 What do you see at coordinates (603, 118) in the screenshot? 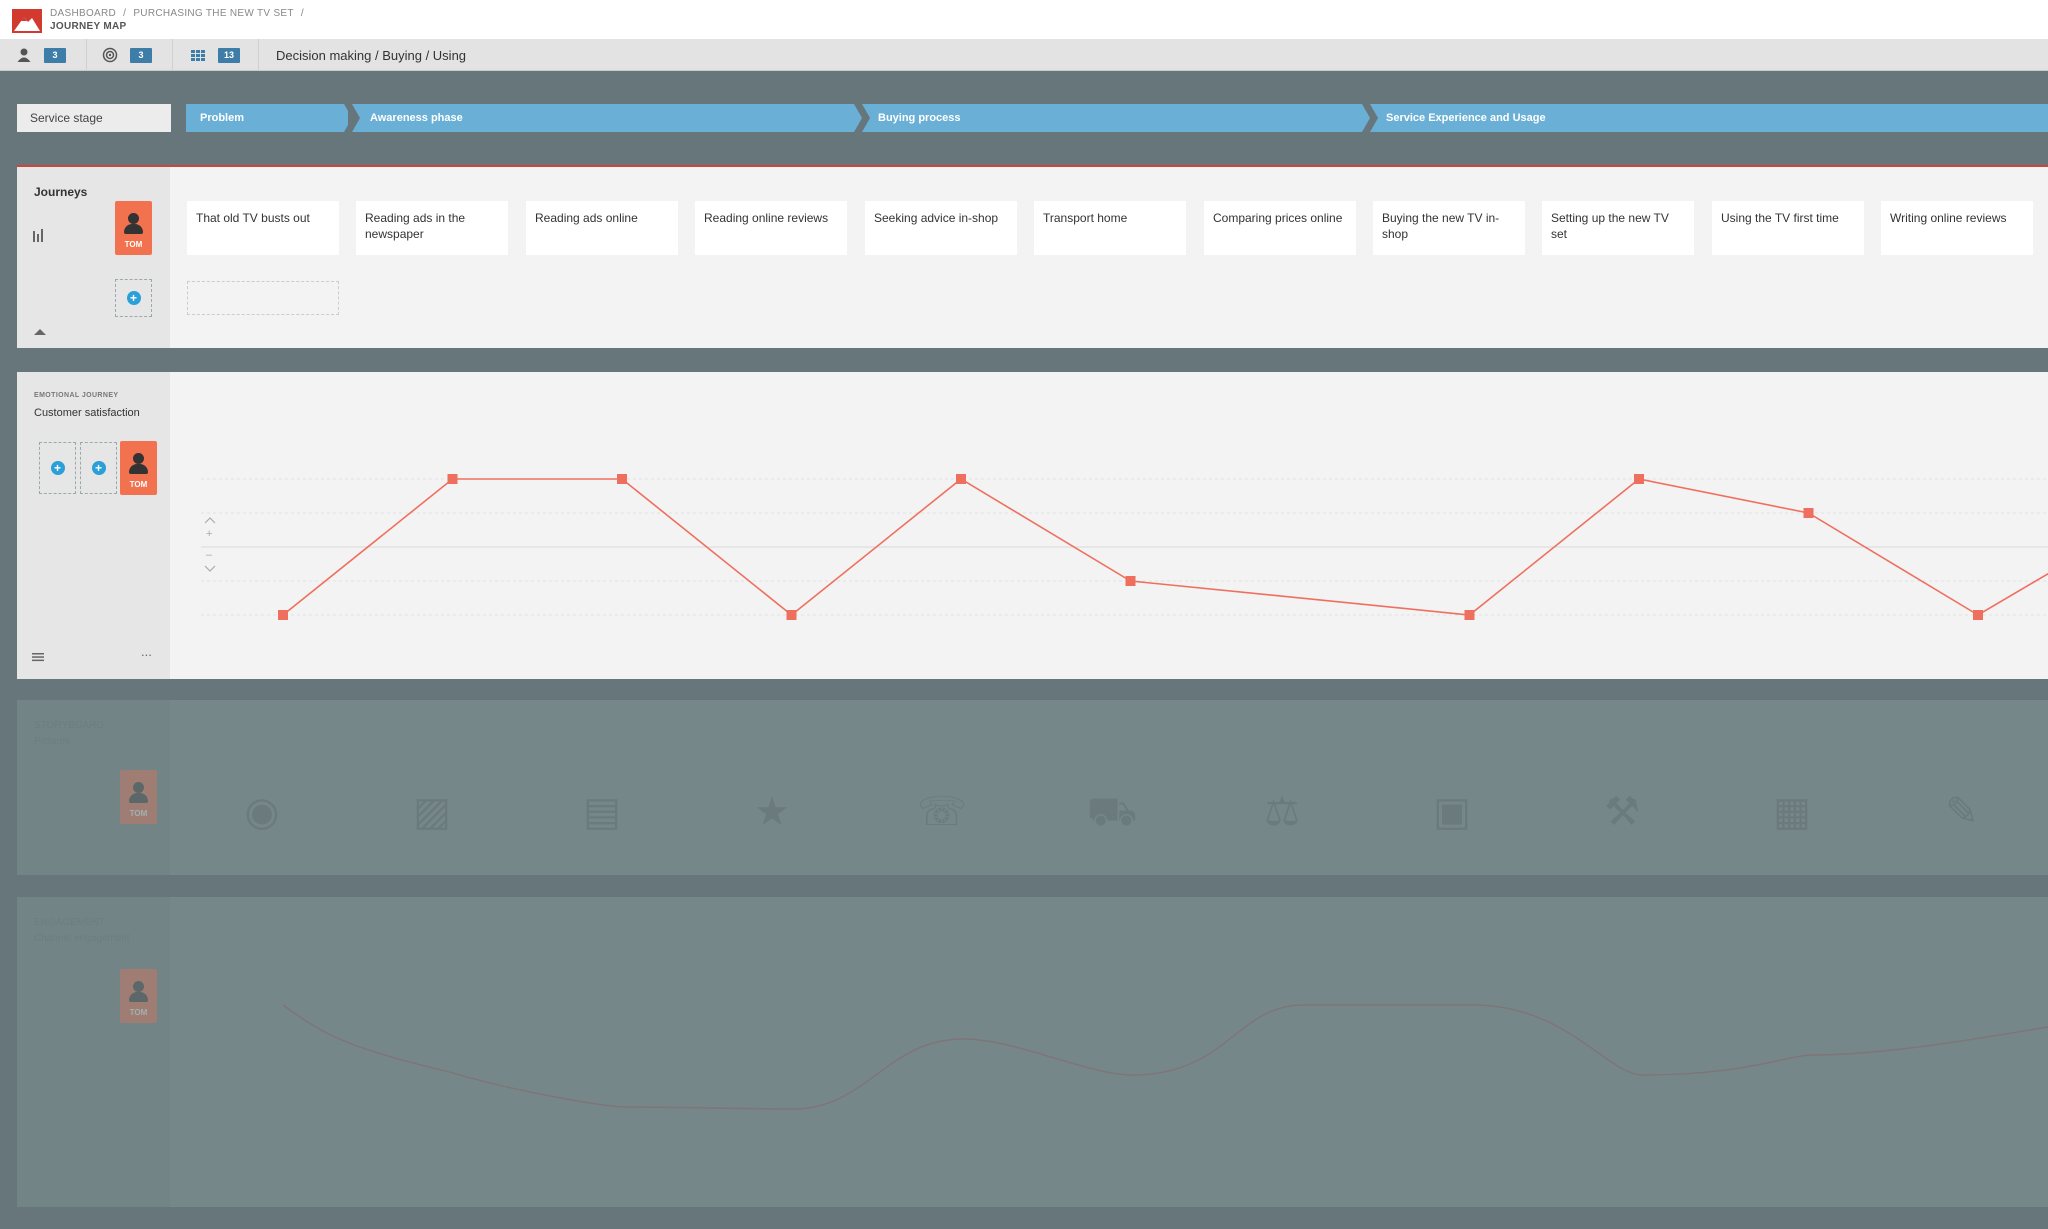
I see `stage-awareness: Awareness phase` at bounding box center [603, 118].